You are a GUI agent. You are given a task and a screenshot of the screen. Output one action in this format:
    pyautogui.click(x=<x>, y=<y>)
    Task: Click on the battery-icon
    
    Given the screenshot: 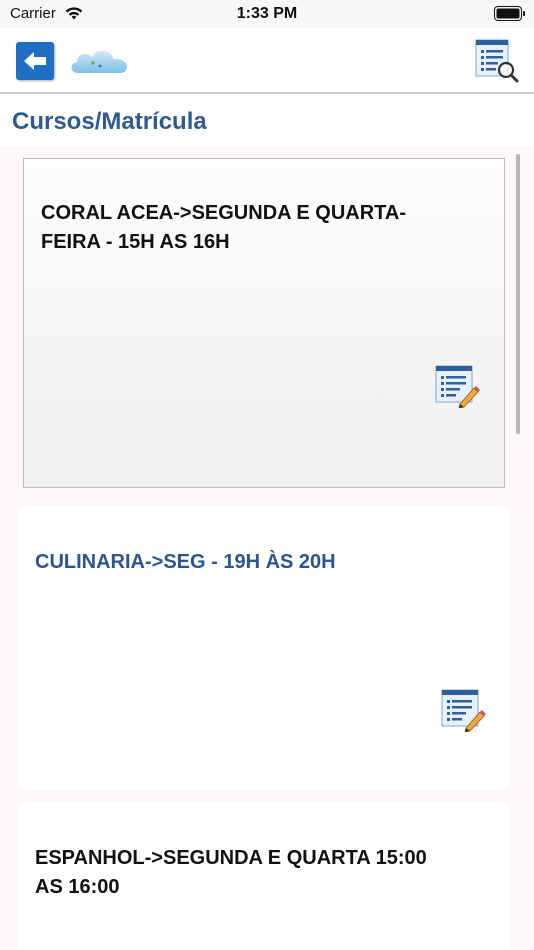 What is the action you would take?
    pyautogui.click(x=509, y=13)
    